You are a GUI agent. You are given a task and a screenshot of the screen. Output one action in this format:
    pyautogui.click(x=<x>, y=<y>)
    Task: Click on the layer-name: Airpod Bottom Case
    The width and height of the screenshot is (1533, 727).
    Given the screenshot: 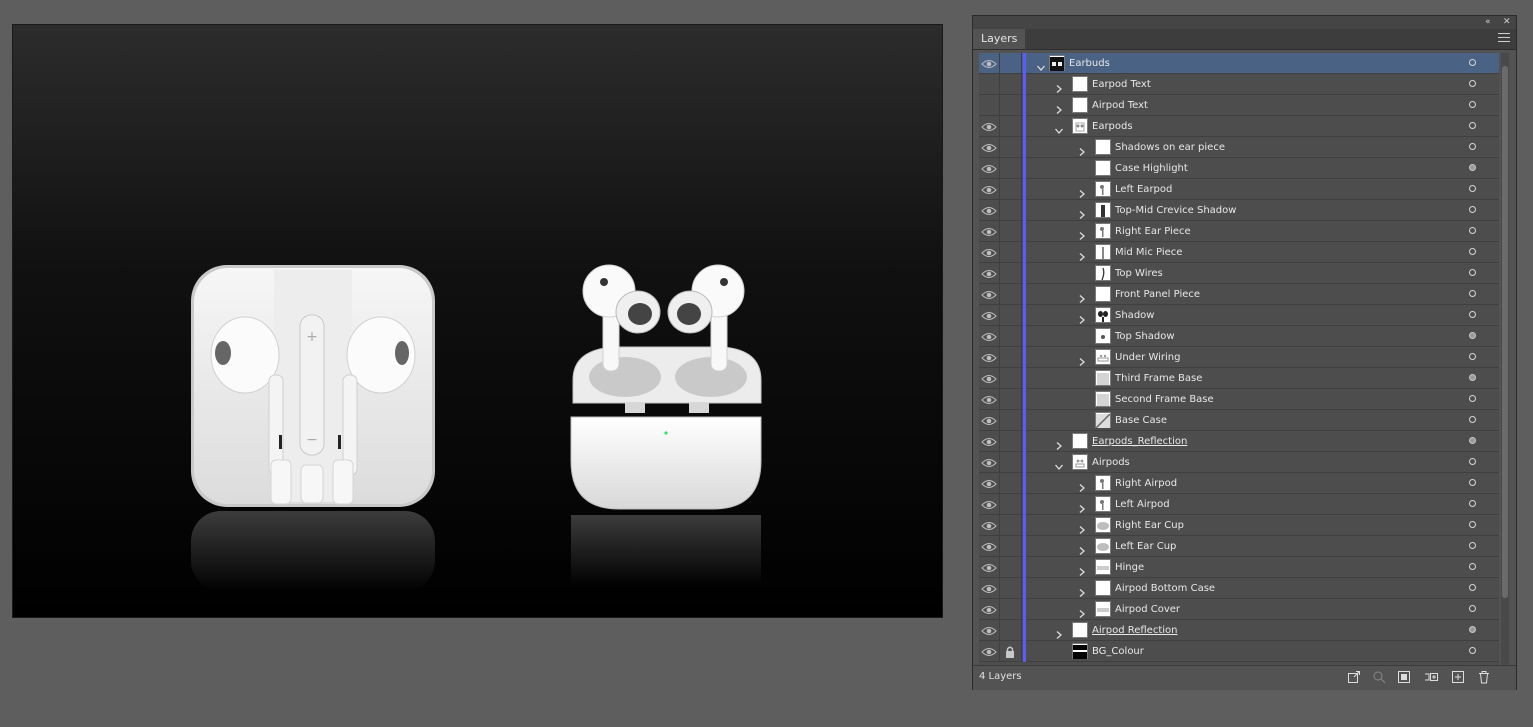 What is the action you would take?
    pyautogui.click(x=1165, y=588)
    